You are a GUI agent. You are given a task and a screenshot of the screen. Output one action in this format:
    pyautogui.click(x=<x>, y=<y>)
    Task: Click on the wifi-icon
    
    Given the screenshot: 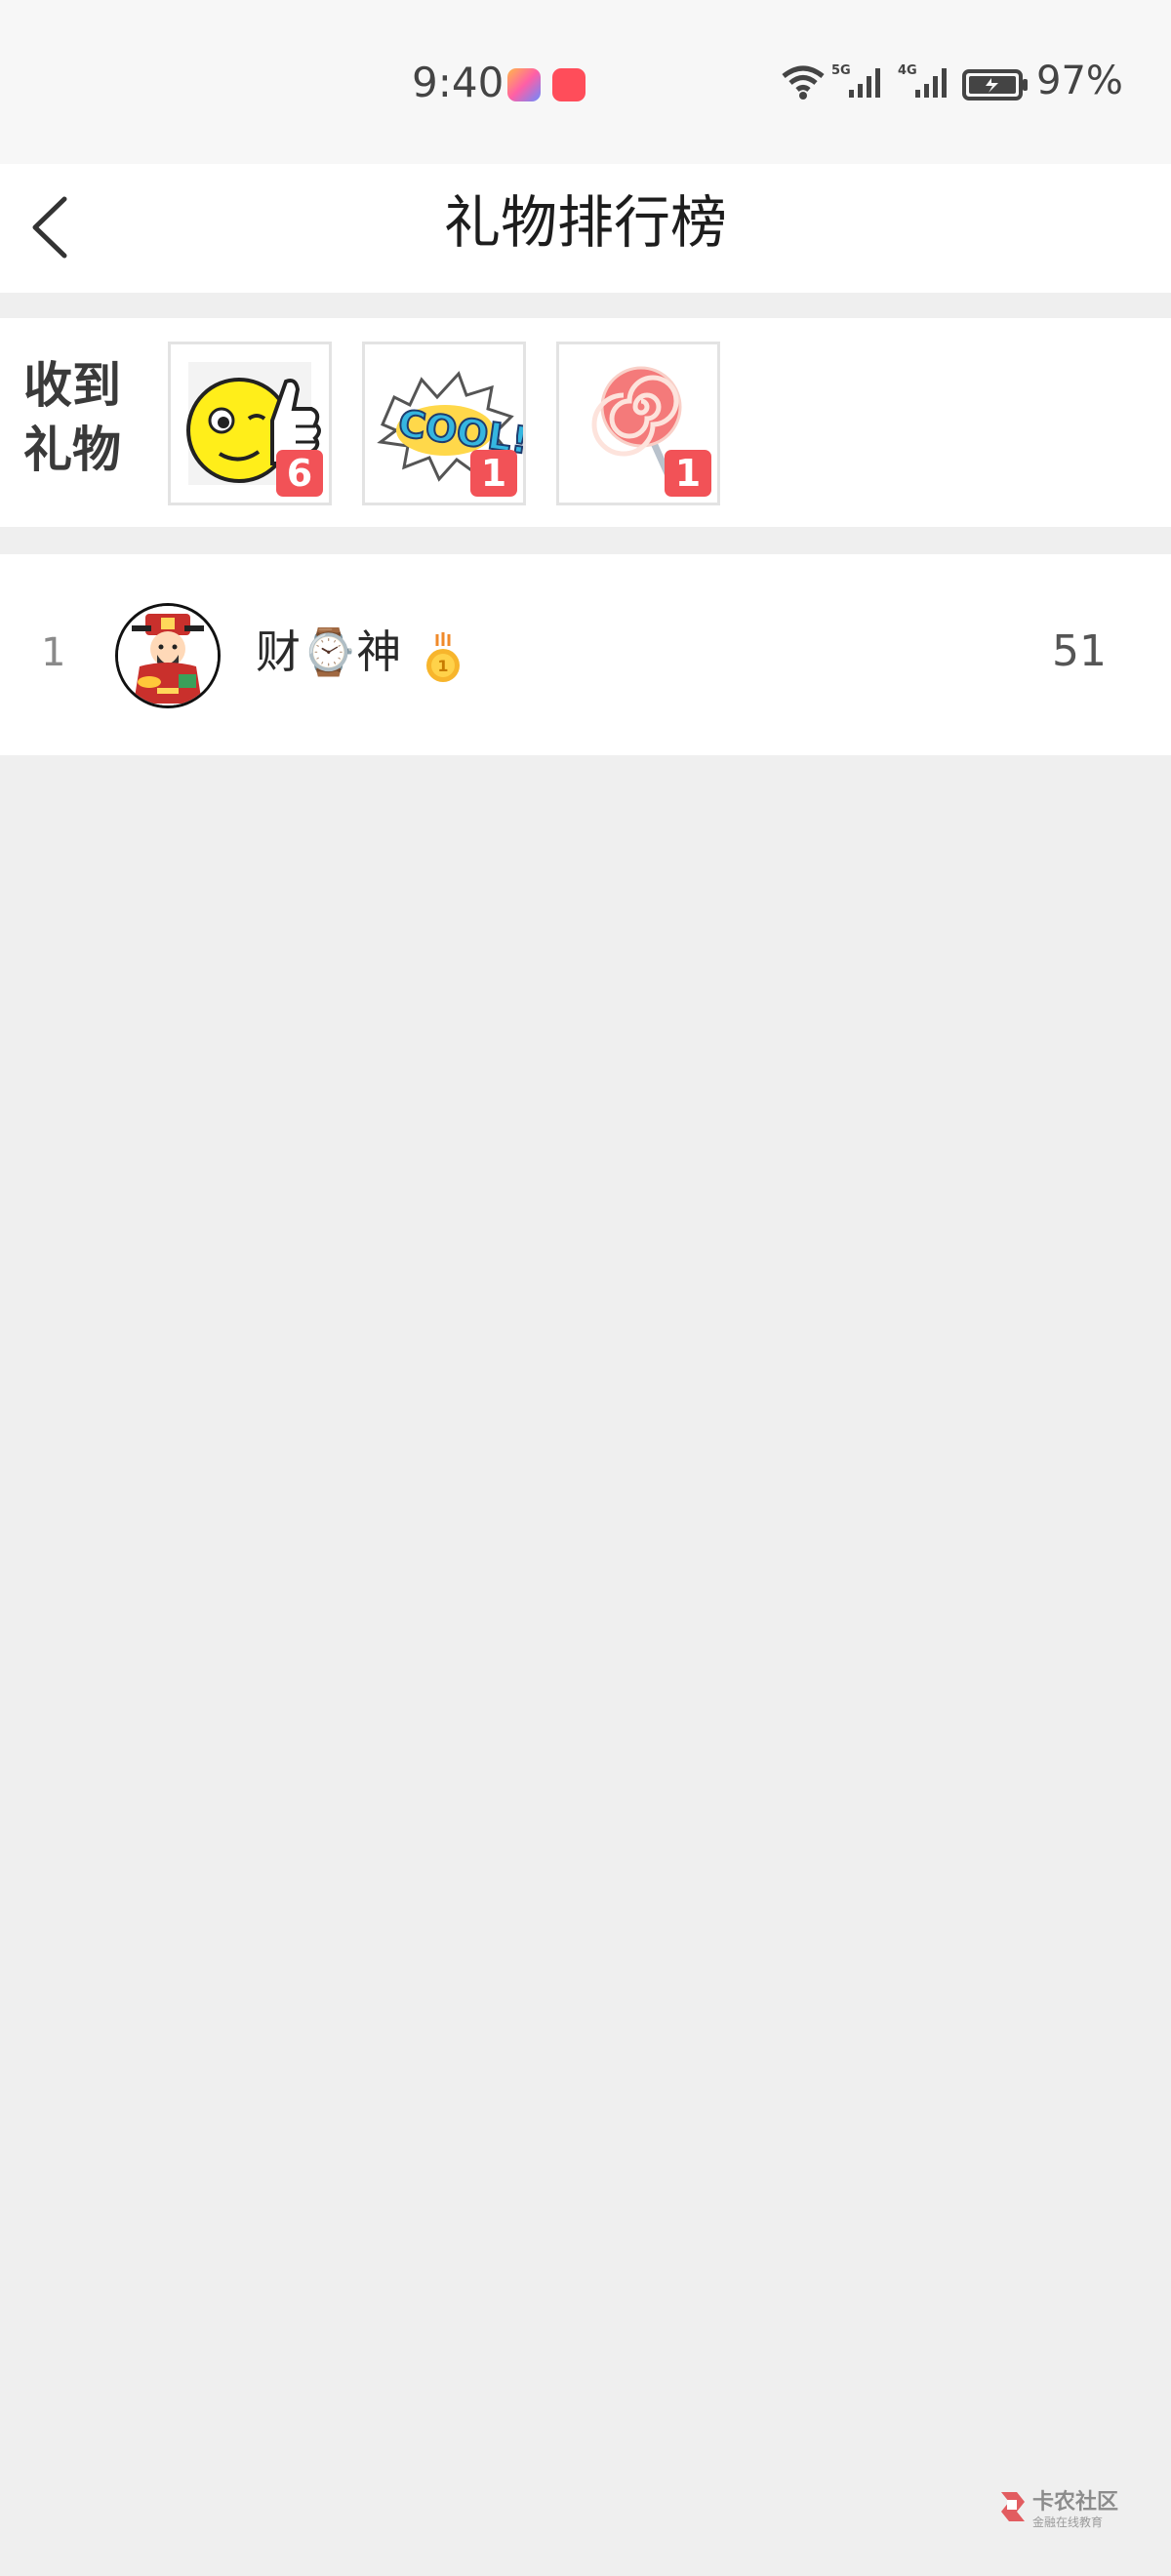 What is the action you would take?
    pyautogui.click(x=803, y=82)
    